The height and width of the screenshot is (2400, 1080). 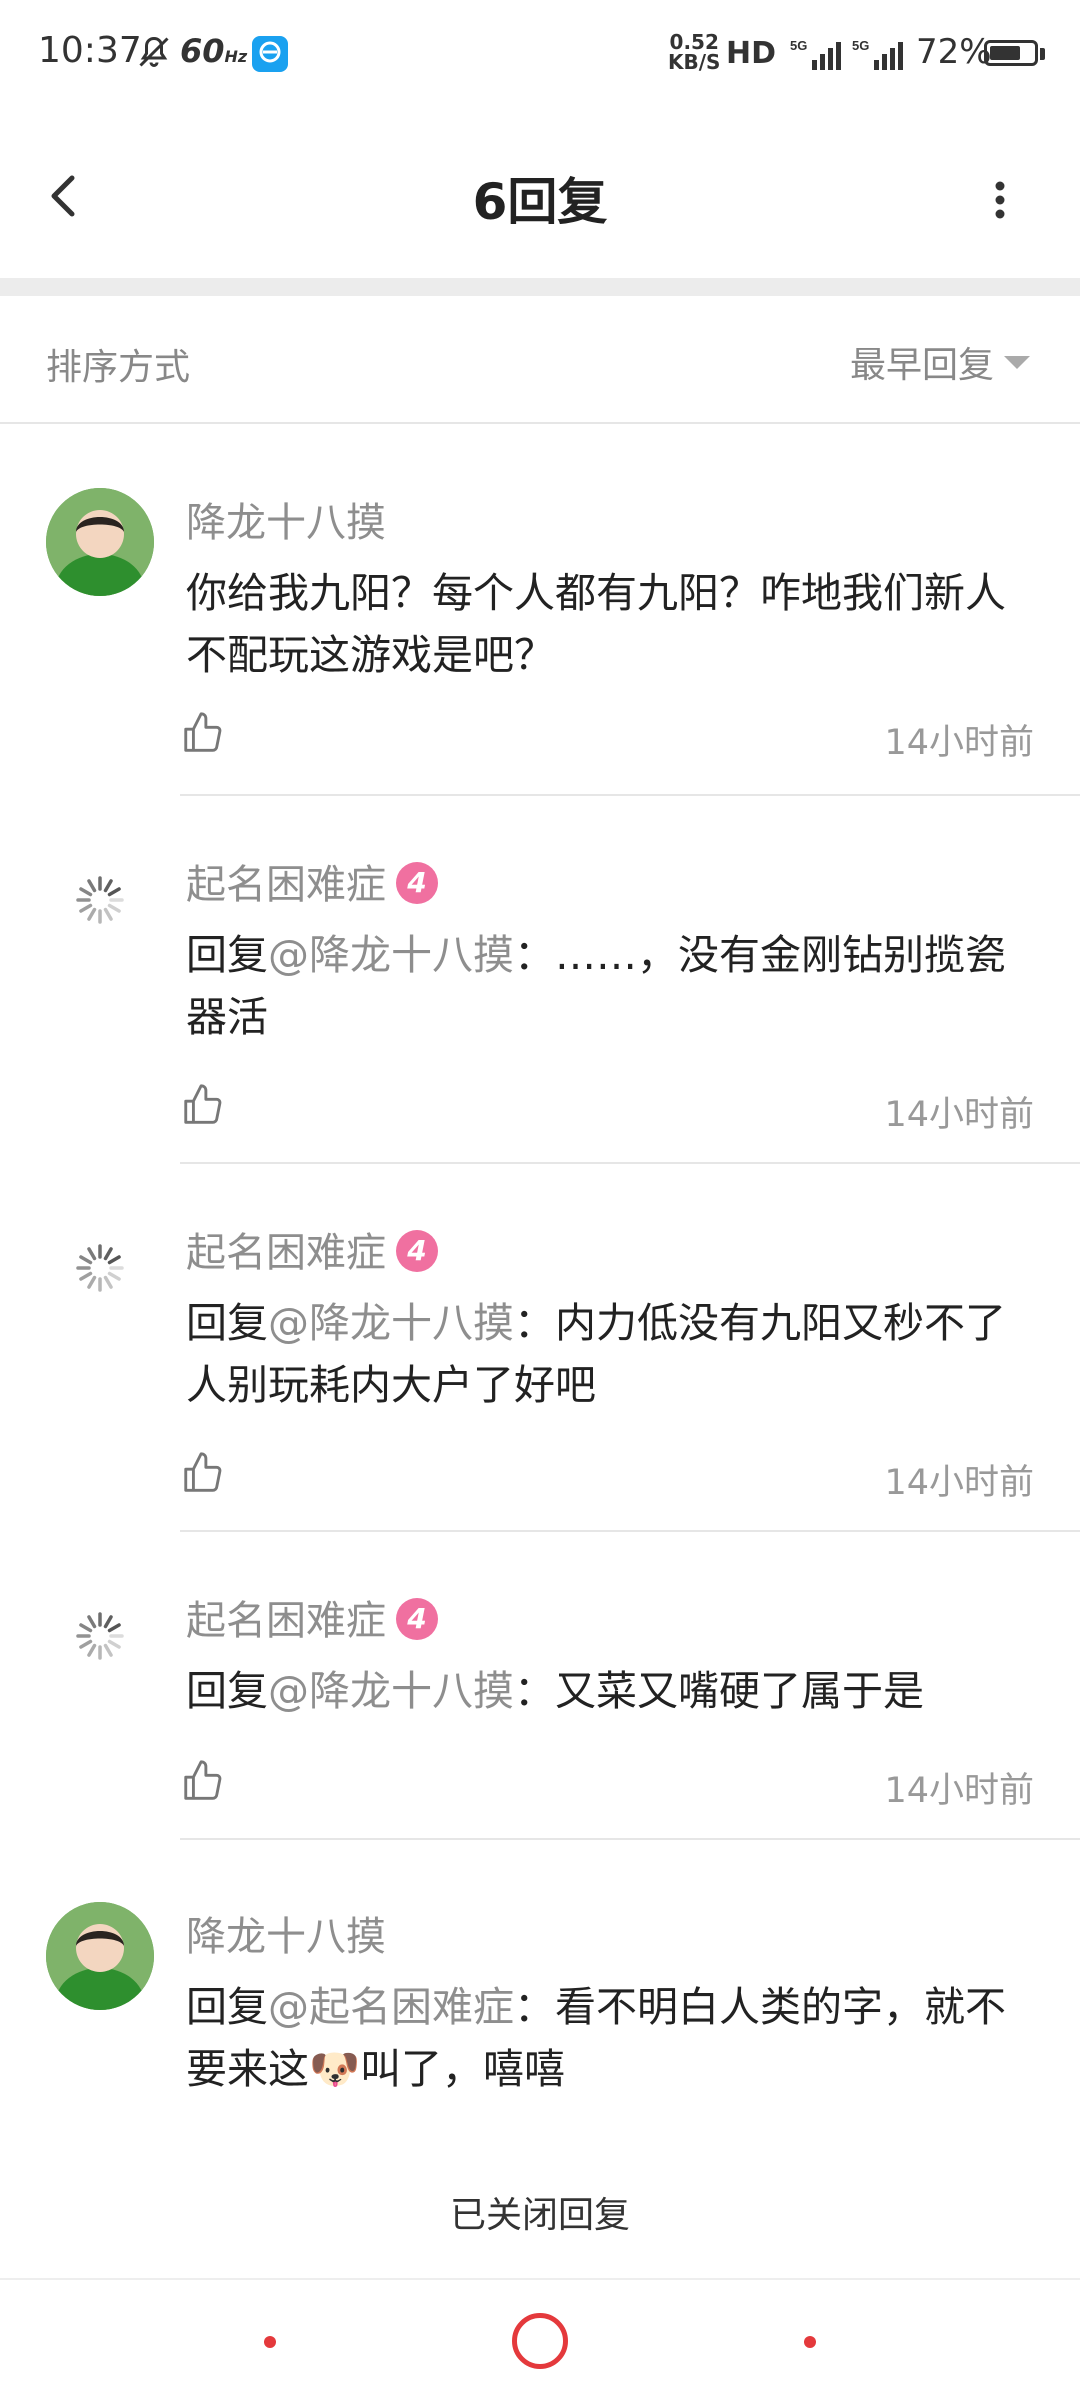 What do you see at coordinates (751, 53) in the screenshot?
I see `hd-indicator: HD` at bounding box center [751, 53].